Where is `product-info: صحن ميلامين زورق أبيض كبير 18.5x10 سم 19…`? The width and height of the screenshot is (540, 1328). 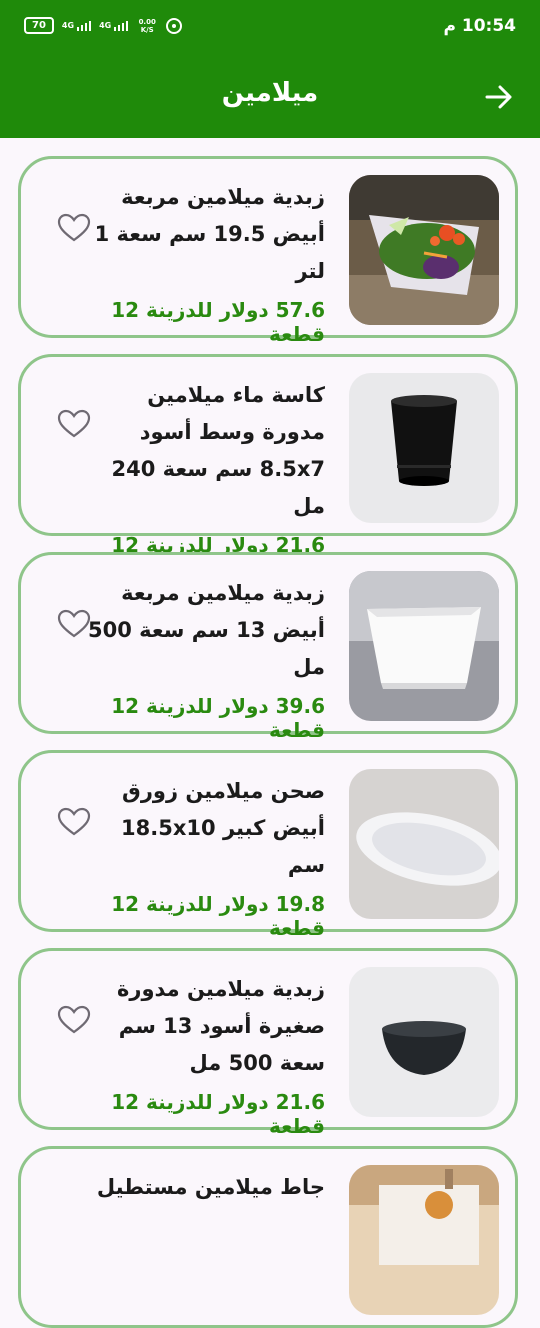 product-info: صحن ميلامين زورق أبيض كبير 18.5x10 سم 19… is located at coordinates (205, 856).